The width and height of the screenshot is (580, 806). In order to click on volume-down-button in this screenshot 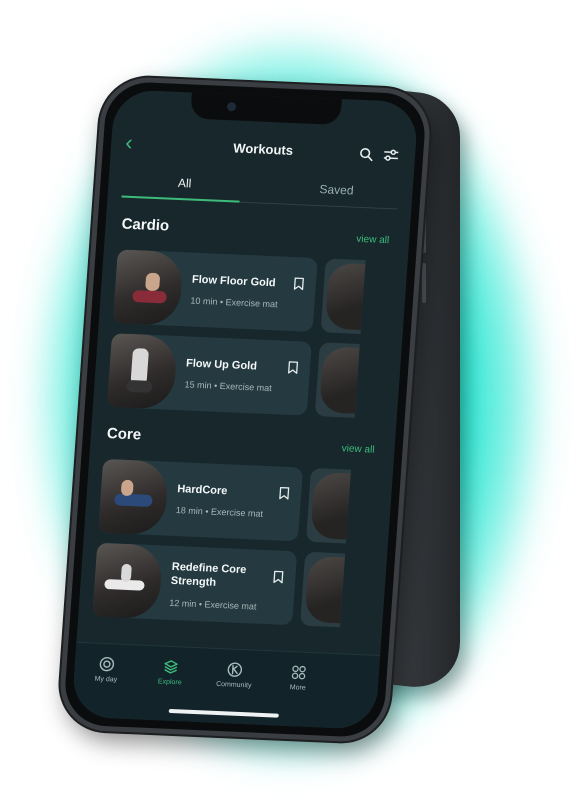, I will do `click(424, 283)`.